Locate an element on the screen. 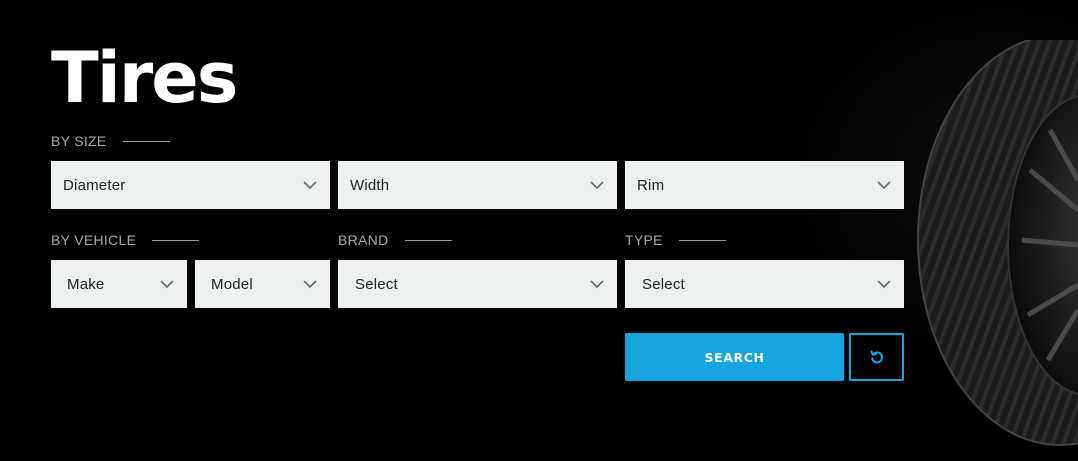  diameter-select-value: Diameter is located at coordinates (94, 185).